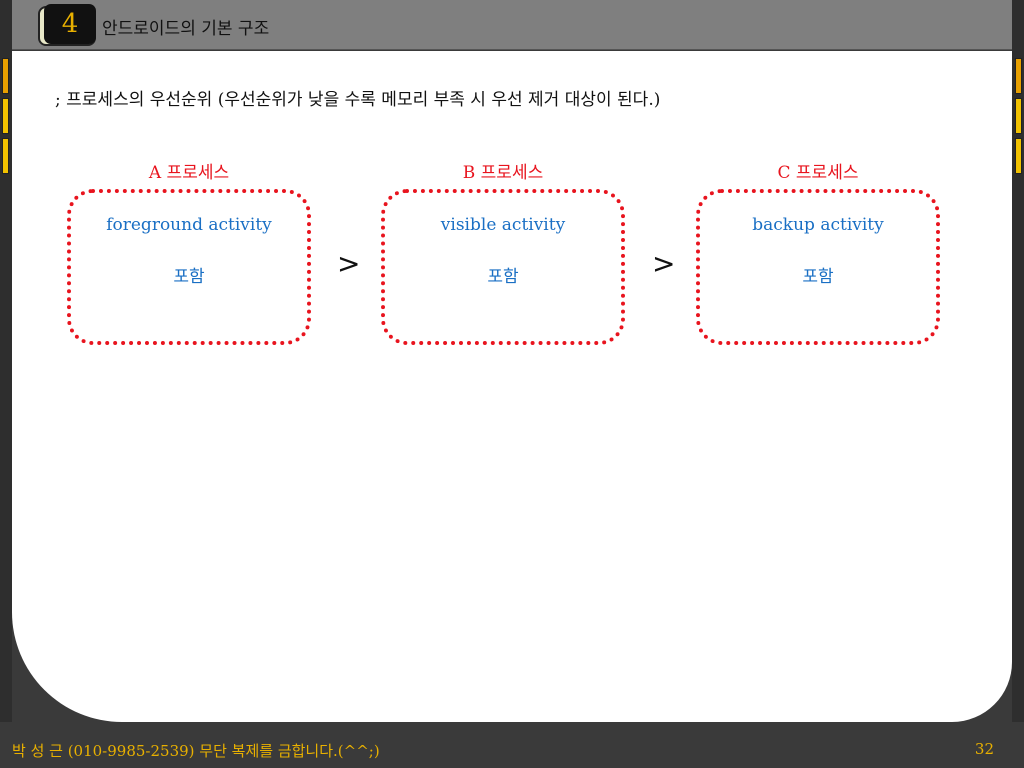  I want to click on process-a-include: 포함, so click(189, 277).